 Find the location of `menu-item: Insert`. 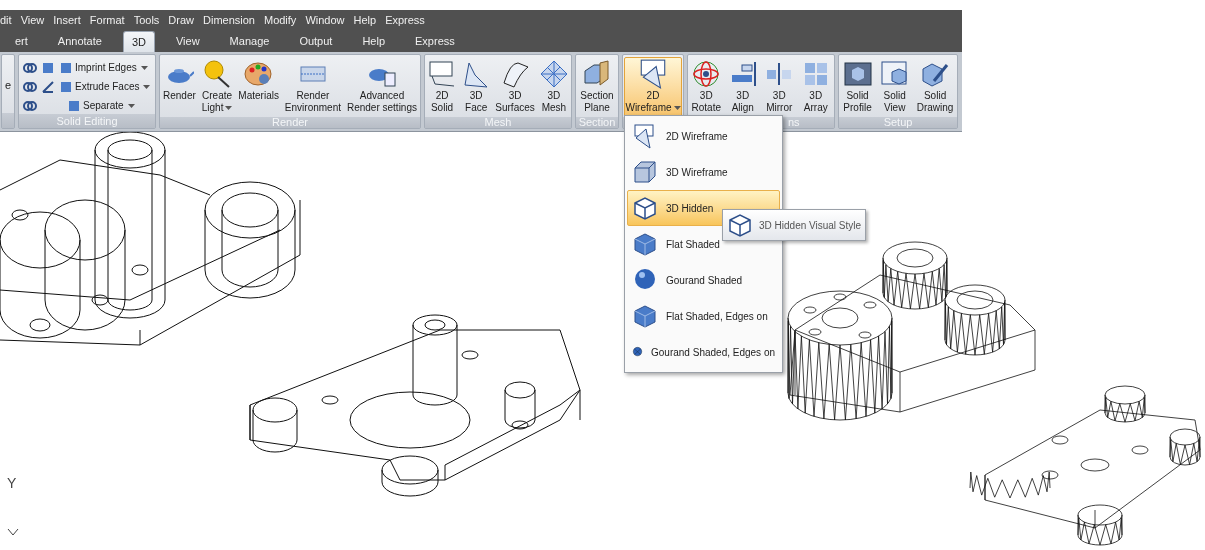

menu-item: Insert is located at coordinates (67, 20).